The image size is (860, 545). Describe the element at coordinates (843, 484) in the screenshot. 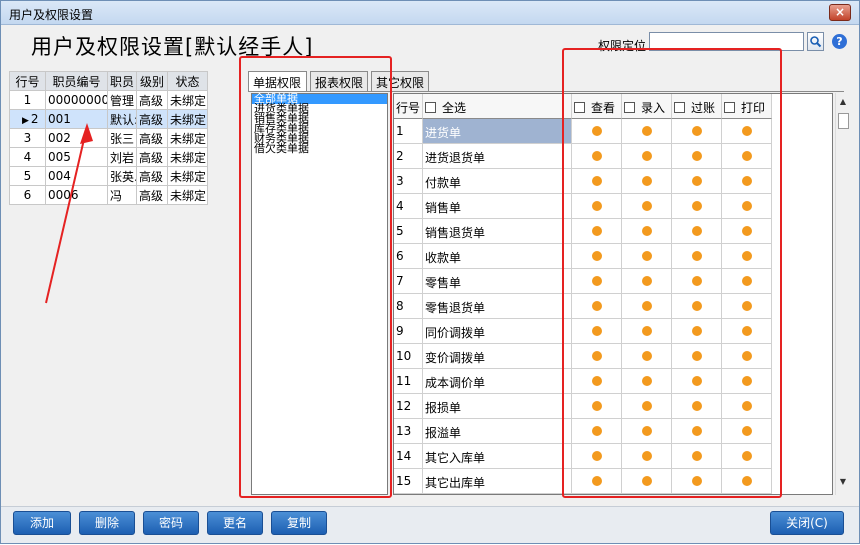

I see `scroll-down-icon: ▼` at that location.